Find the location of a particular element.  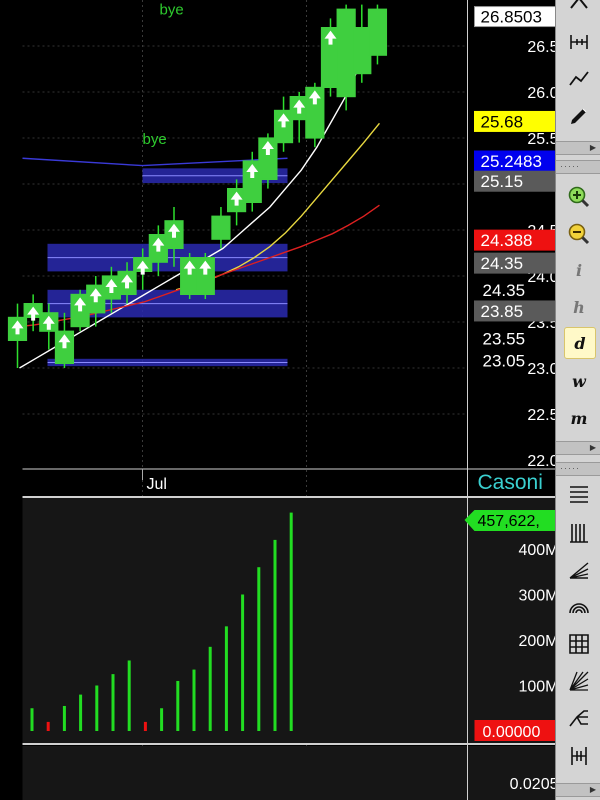

trendline-icon is located at coordinates (579, 79).